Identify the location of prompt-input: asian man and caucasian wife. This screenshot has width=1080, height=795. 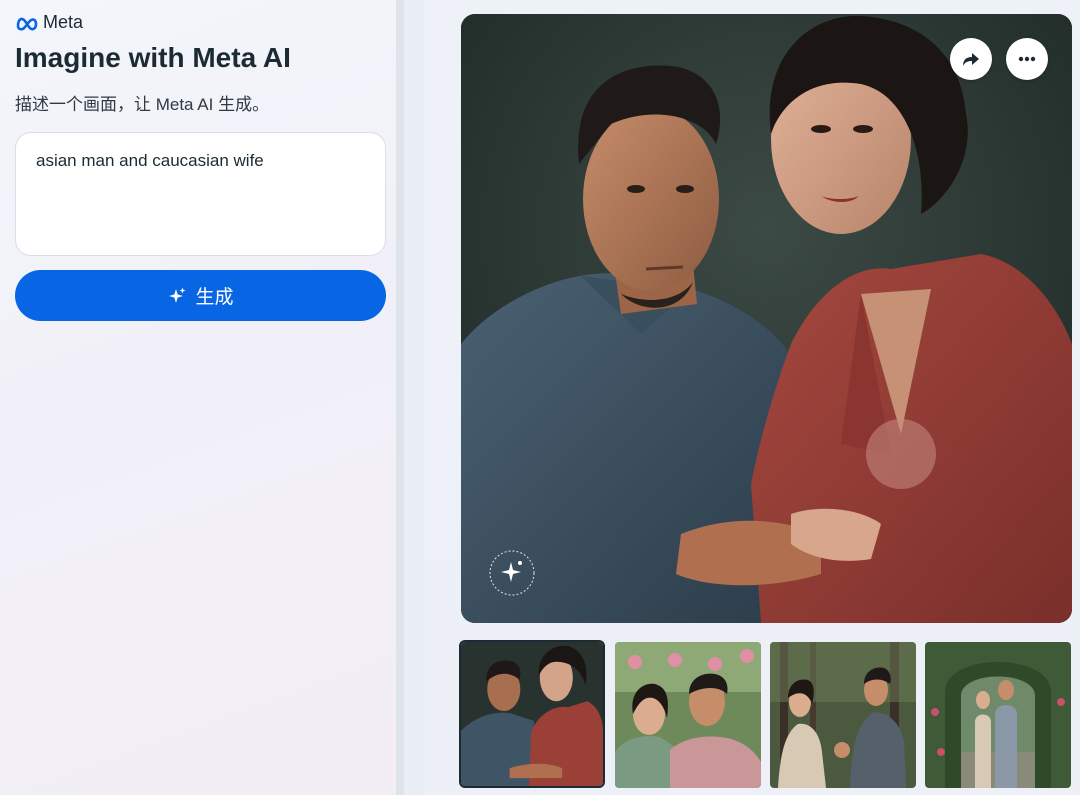
(200, 194).